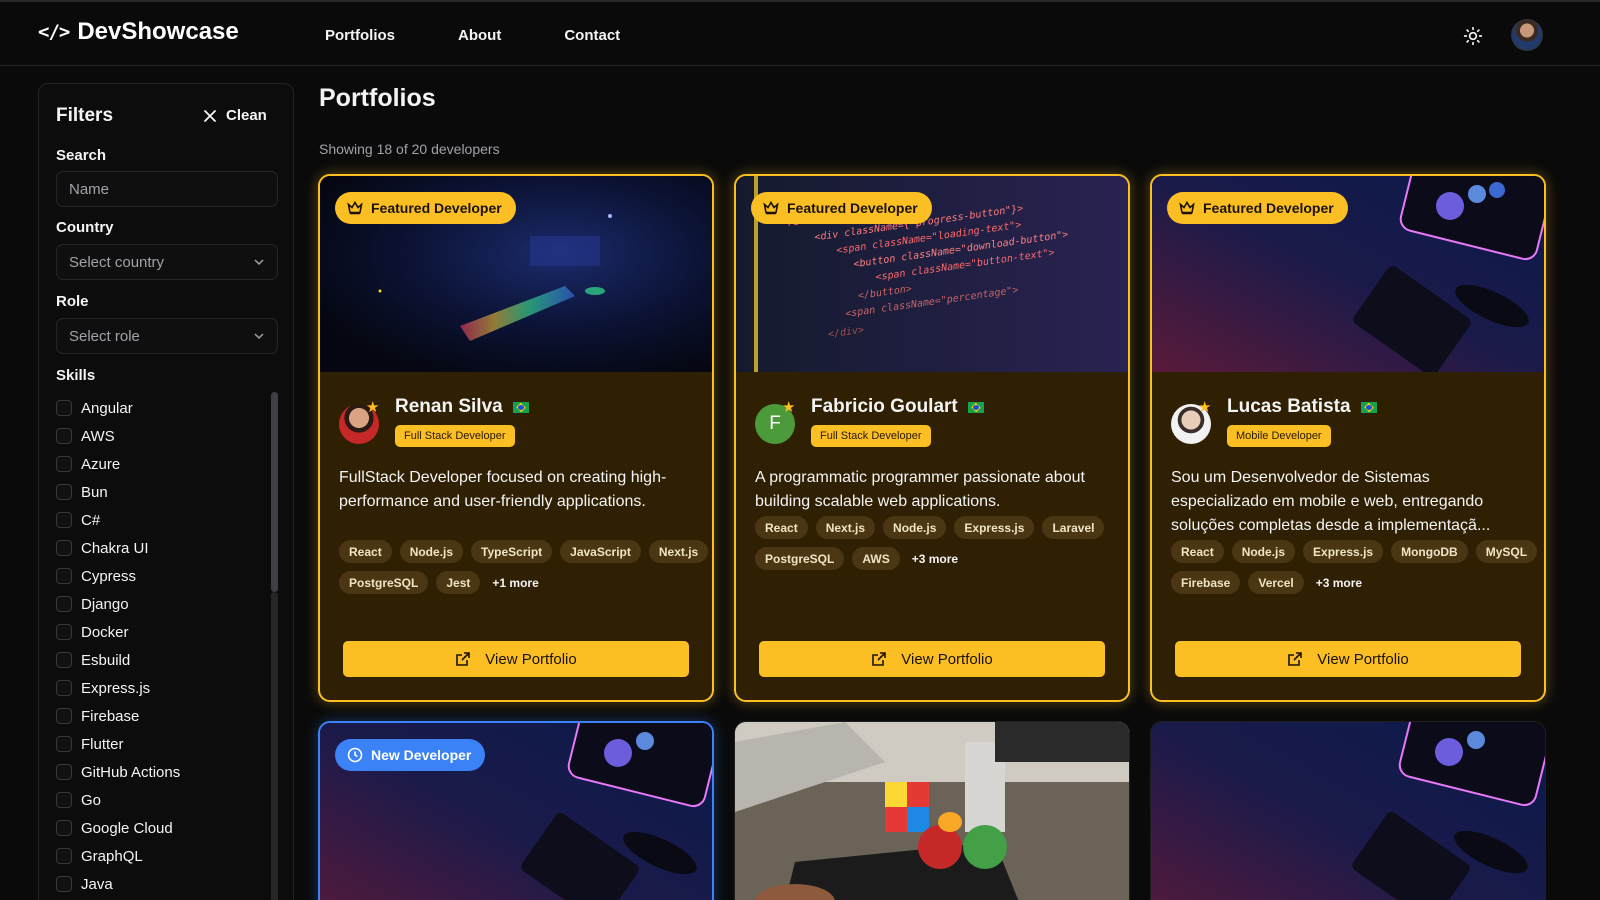 This screenshot has height=900, width=1600. Describe the element at coordinates (94, 492) in the screenshot. I see `skill-label: Bun` at that location.